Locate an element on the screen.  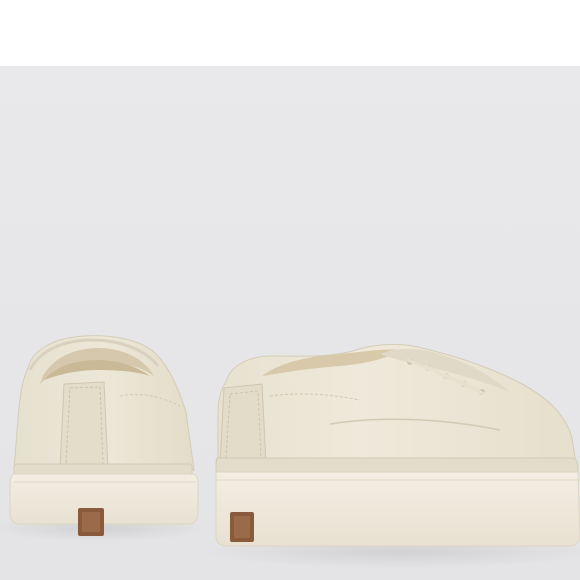
right-sole is located at coordinates (397, 509).